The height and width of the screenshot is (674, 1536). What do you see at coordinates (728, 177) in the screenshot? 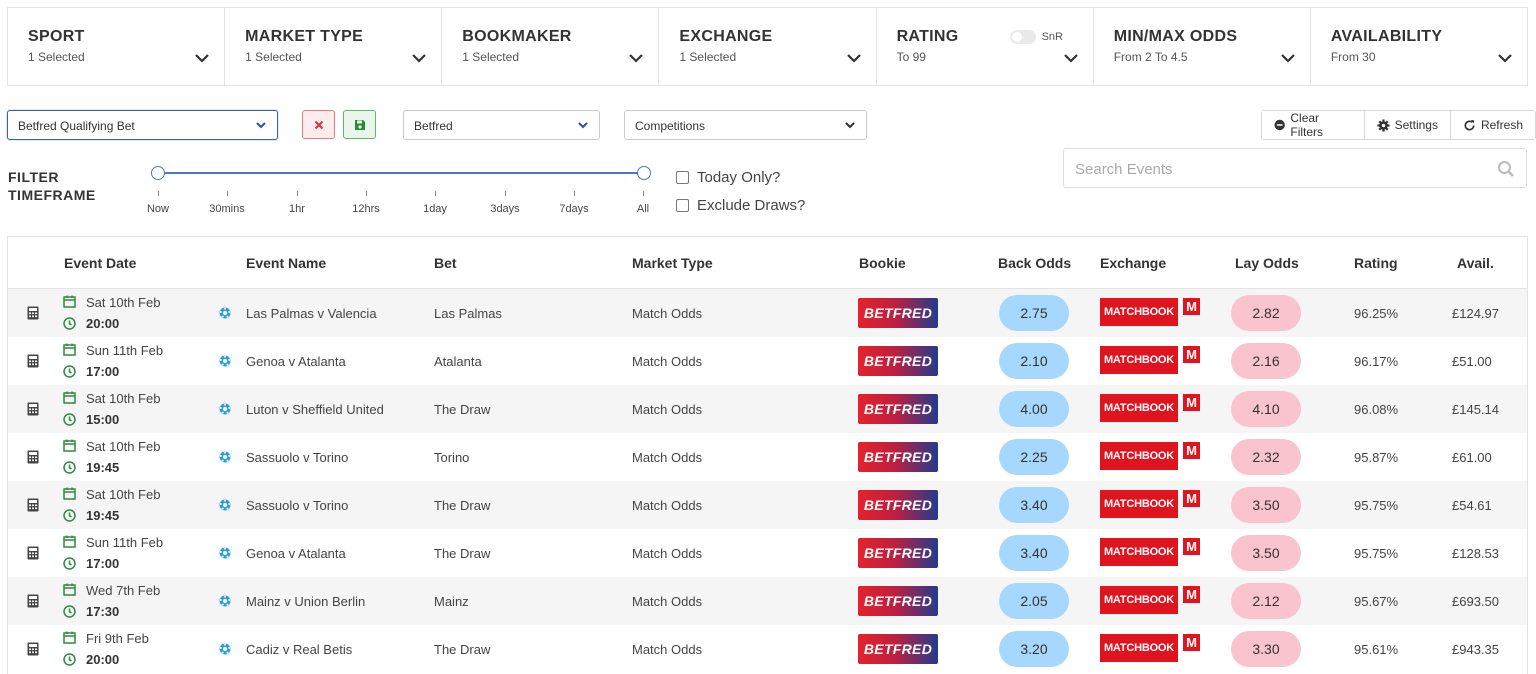
I see `today-only-checkbox: Today Only?` at bounding box center [728, 177].